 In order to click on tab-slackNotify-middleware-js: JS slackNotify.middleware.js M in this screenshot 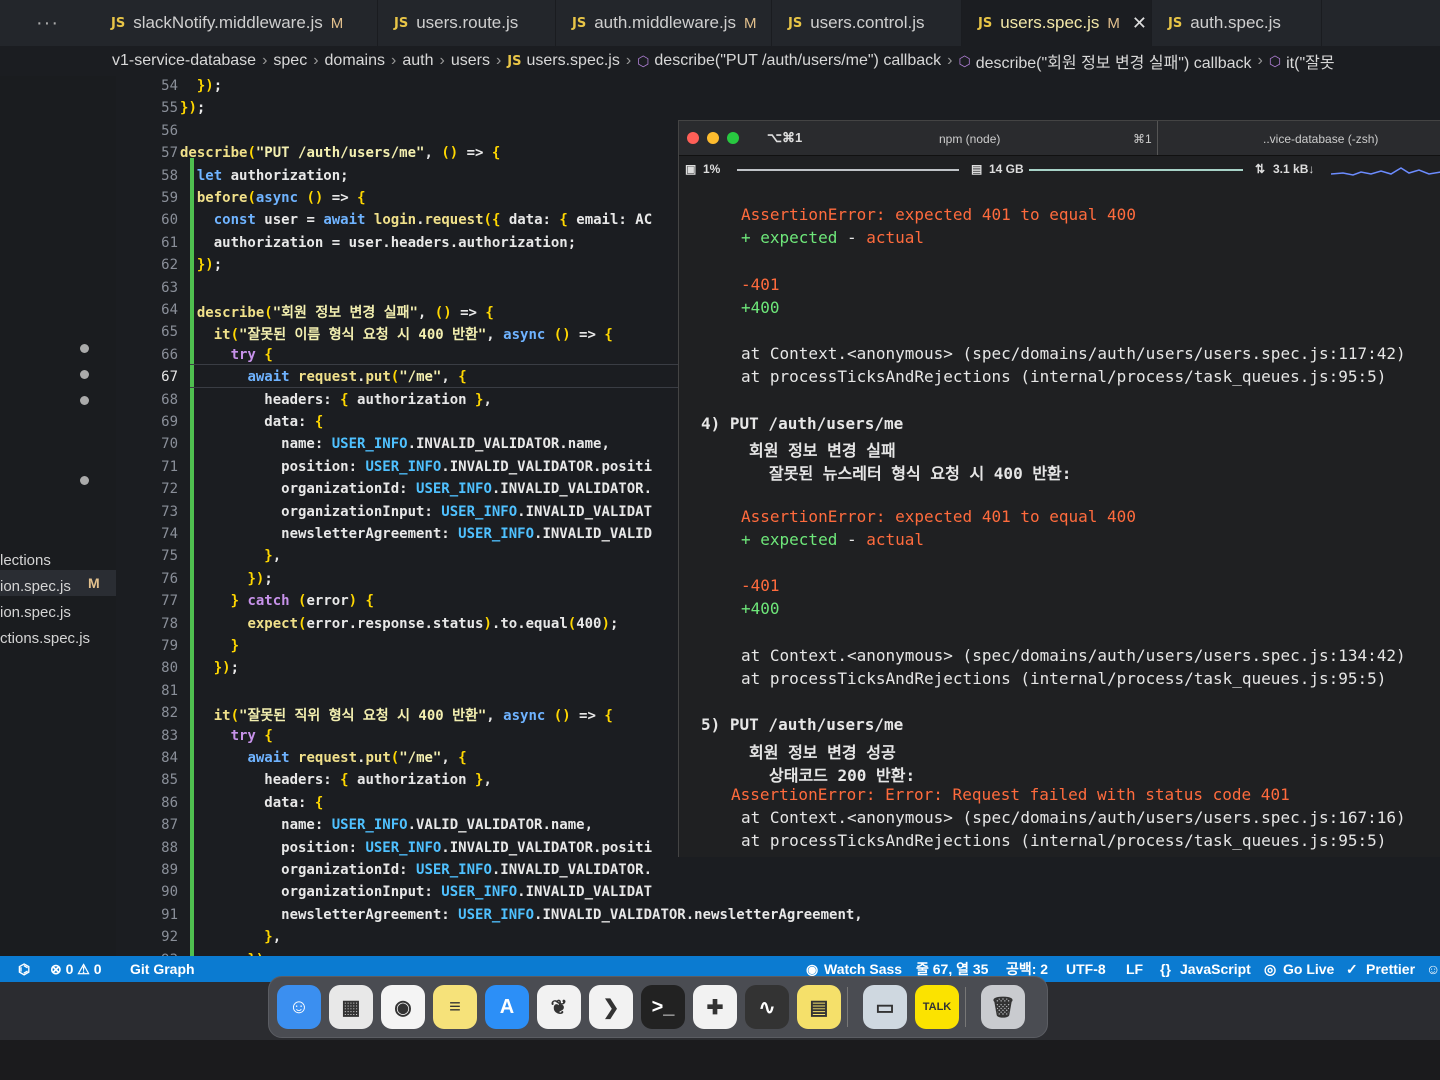, I will do `click(236, 23)`.